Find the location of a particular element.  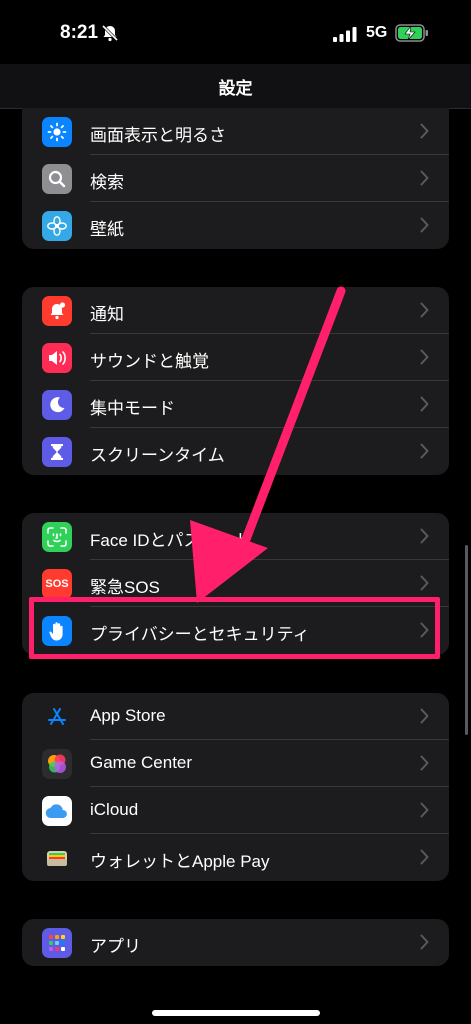

settings-row-face-id-passcode: Face IDとパスコード is located at coordinates (235, 536).